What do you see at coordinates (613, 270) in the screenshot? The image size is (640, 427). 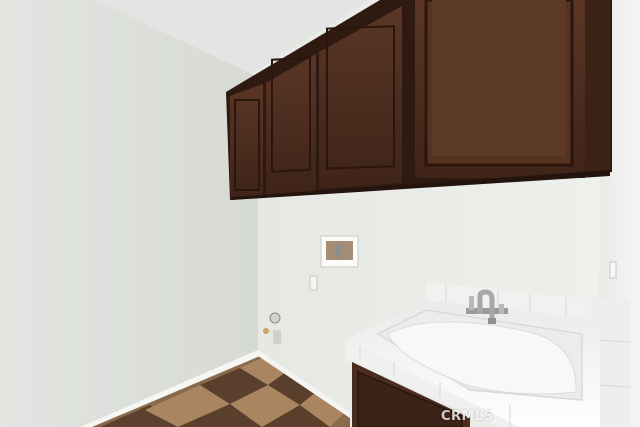 I see `right-outlet` at bounding box center [613, 270].